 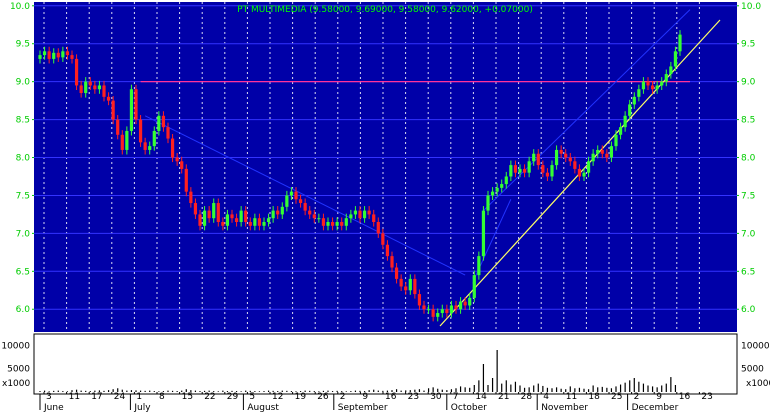 I want to click on y-tick-label-right: 6.5, so click(x=748, y=272).